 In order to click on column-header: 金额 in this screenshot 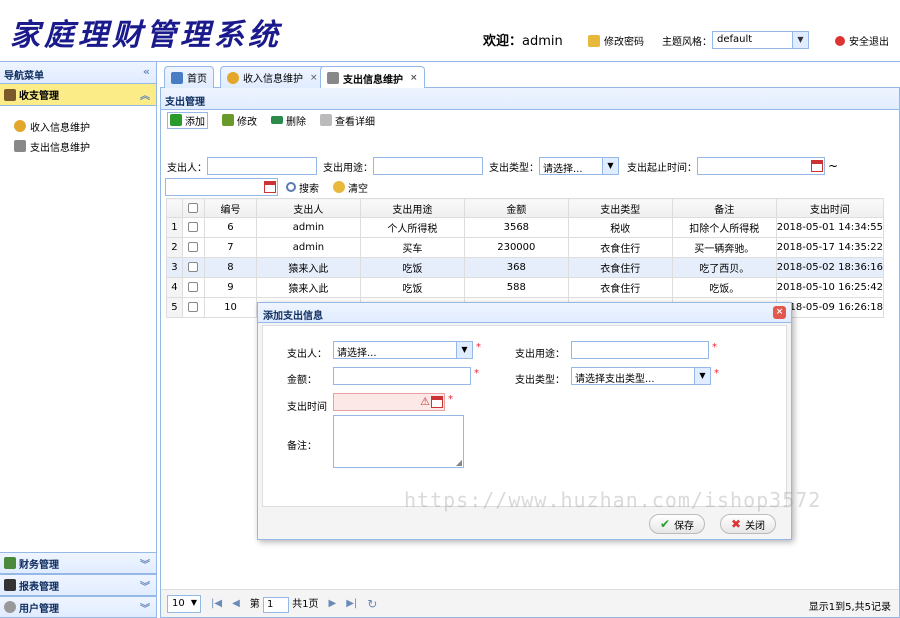, I will do `click(516, 208)`.